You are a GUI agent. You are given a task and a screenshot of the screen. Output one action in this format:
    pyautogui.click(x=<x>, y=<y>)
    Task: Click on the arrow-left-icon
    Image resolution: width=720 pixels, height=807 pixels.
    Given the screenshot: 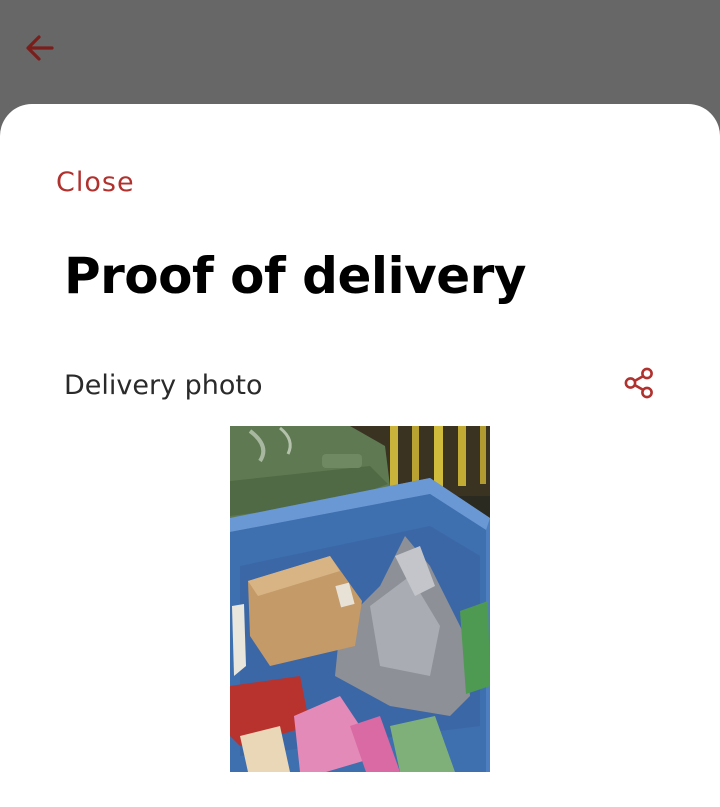 What is the action you would take?
    pyautogui.click(x=40, y=48)
    